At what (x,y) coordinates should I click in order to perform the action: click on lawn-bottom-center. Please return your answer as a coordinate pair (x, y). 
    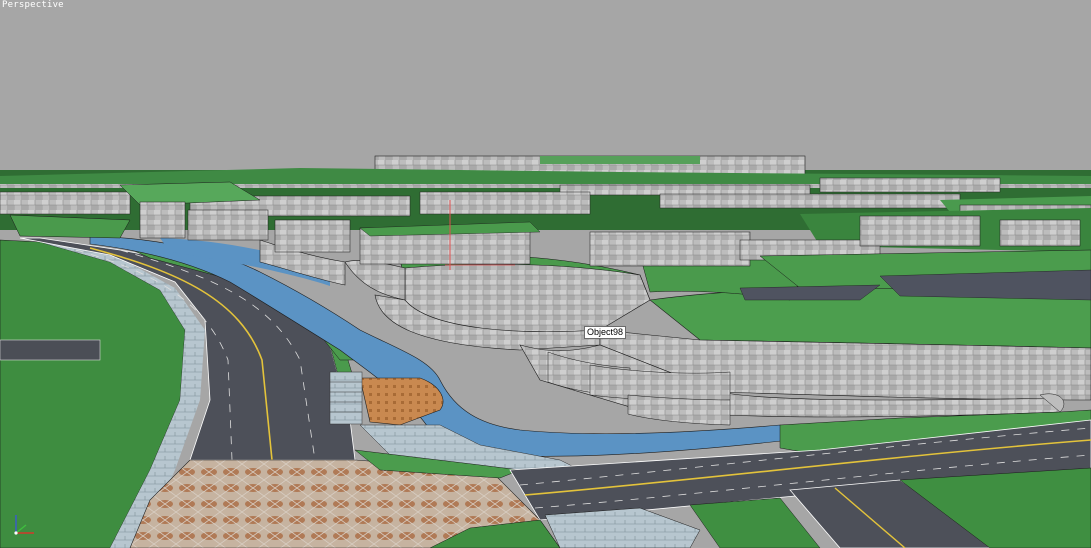
    Looking at the image, I should click on (755, 522).